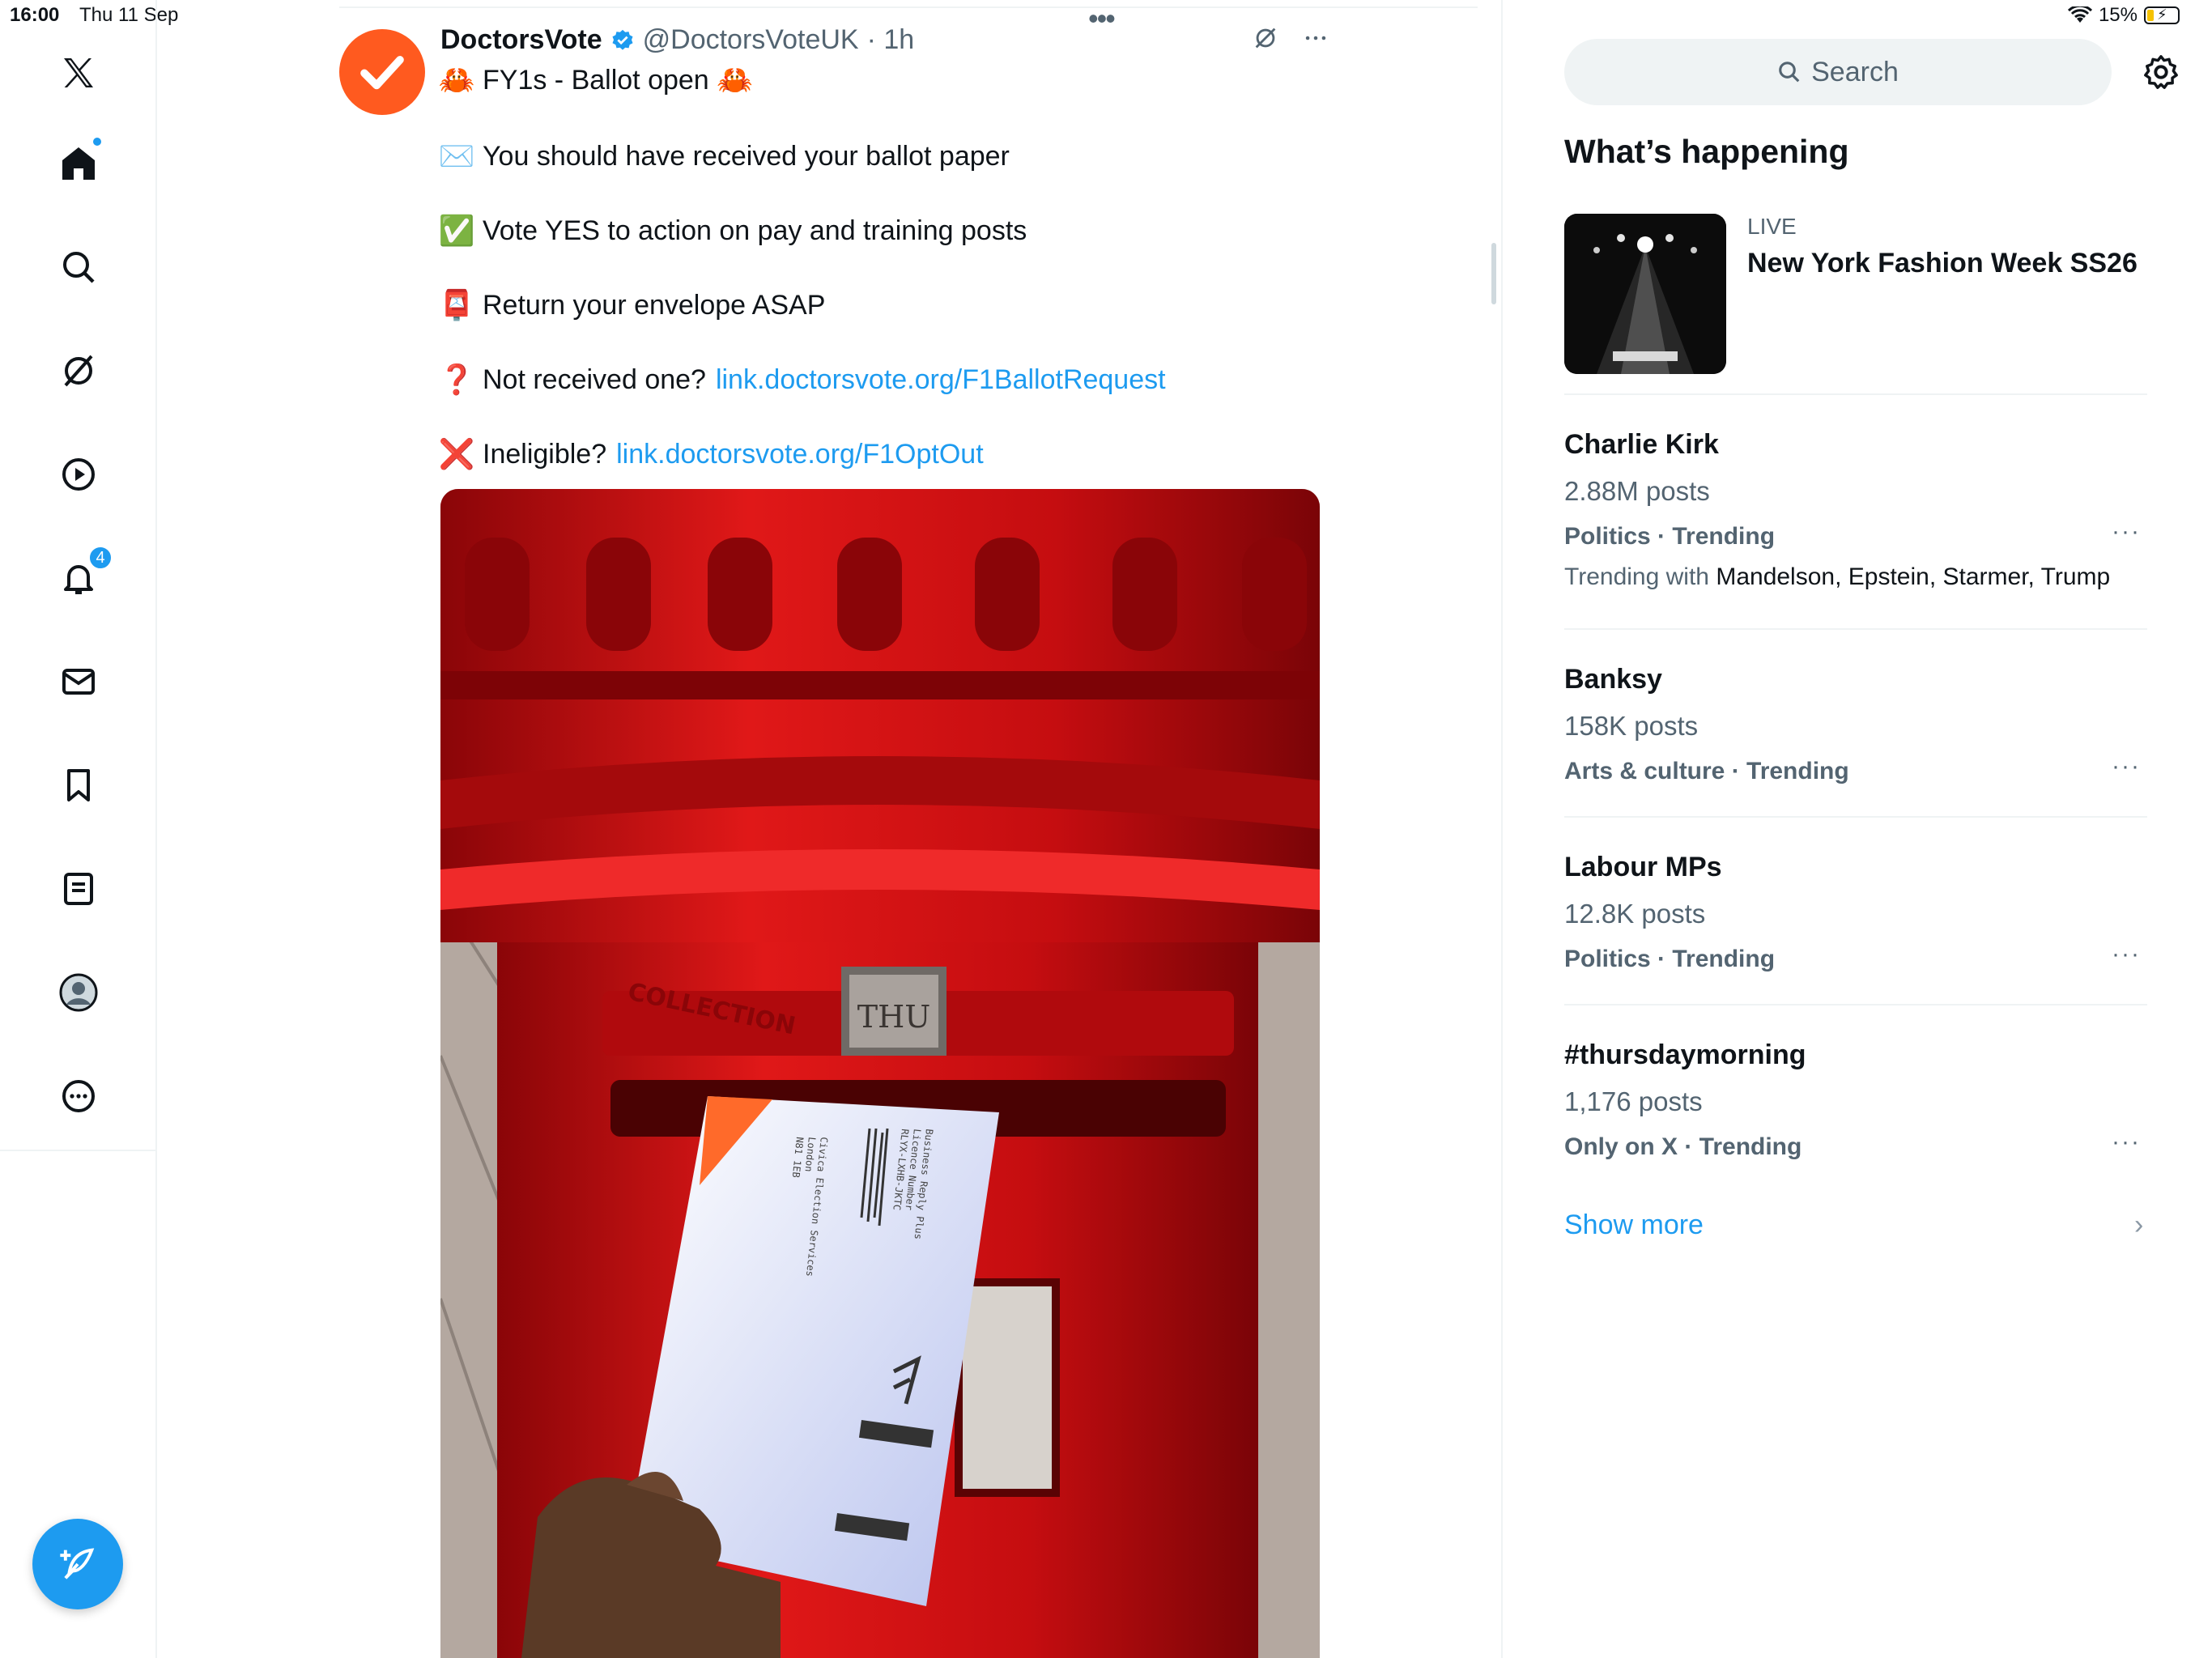 This screenshot has width=2212, height=1658. I want to click on trend-2-more-icon: ···, so click(2127, 766).